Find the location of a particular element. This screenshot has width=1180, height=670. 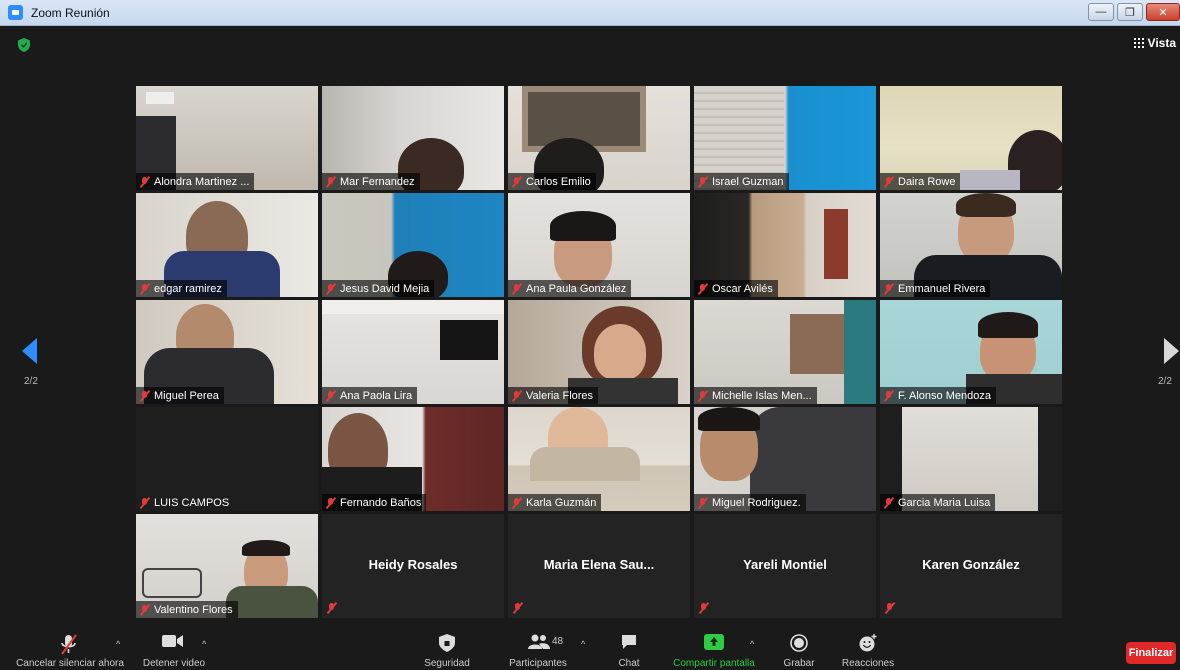

participant-name: Heidy Rosales is located at coordinates (413, 564).